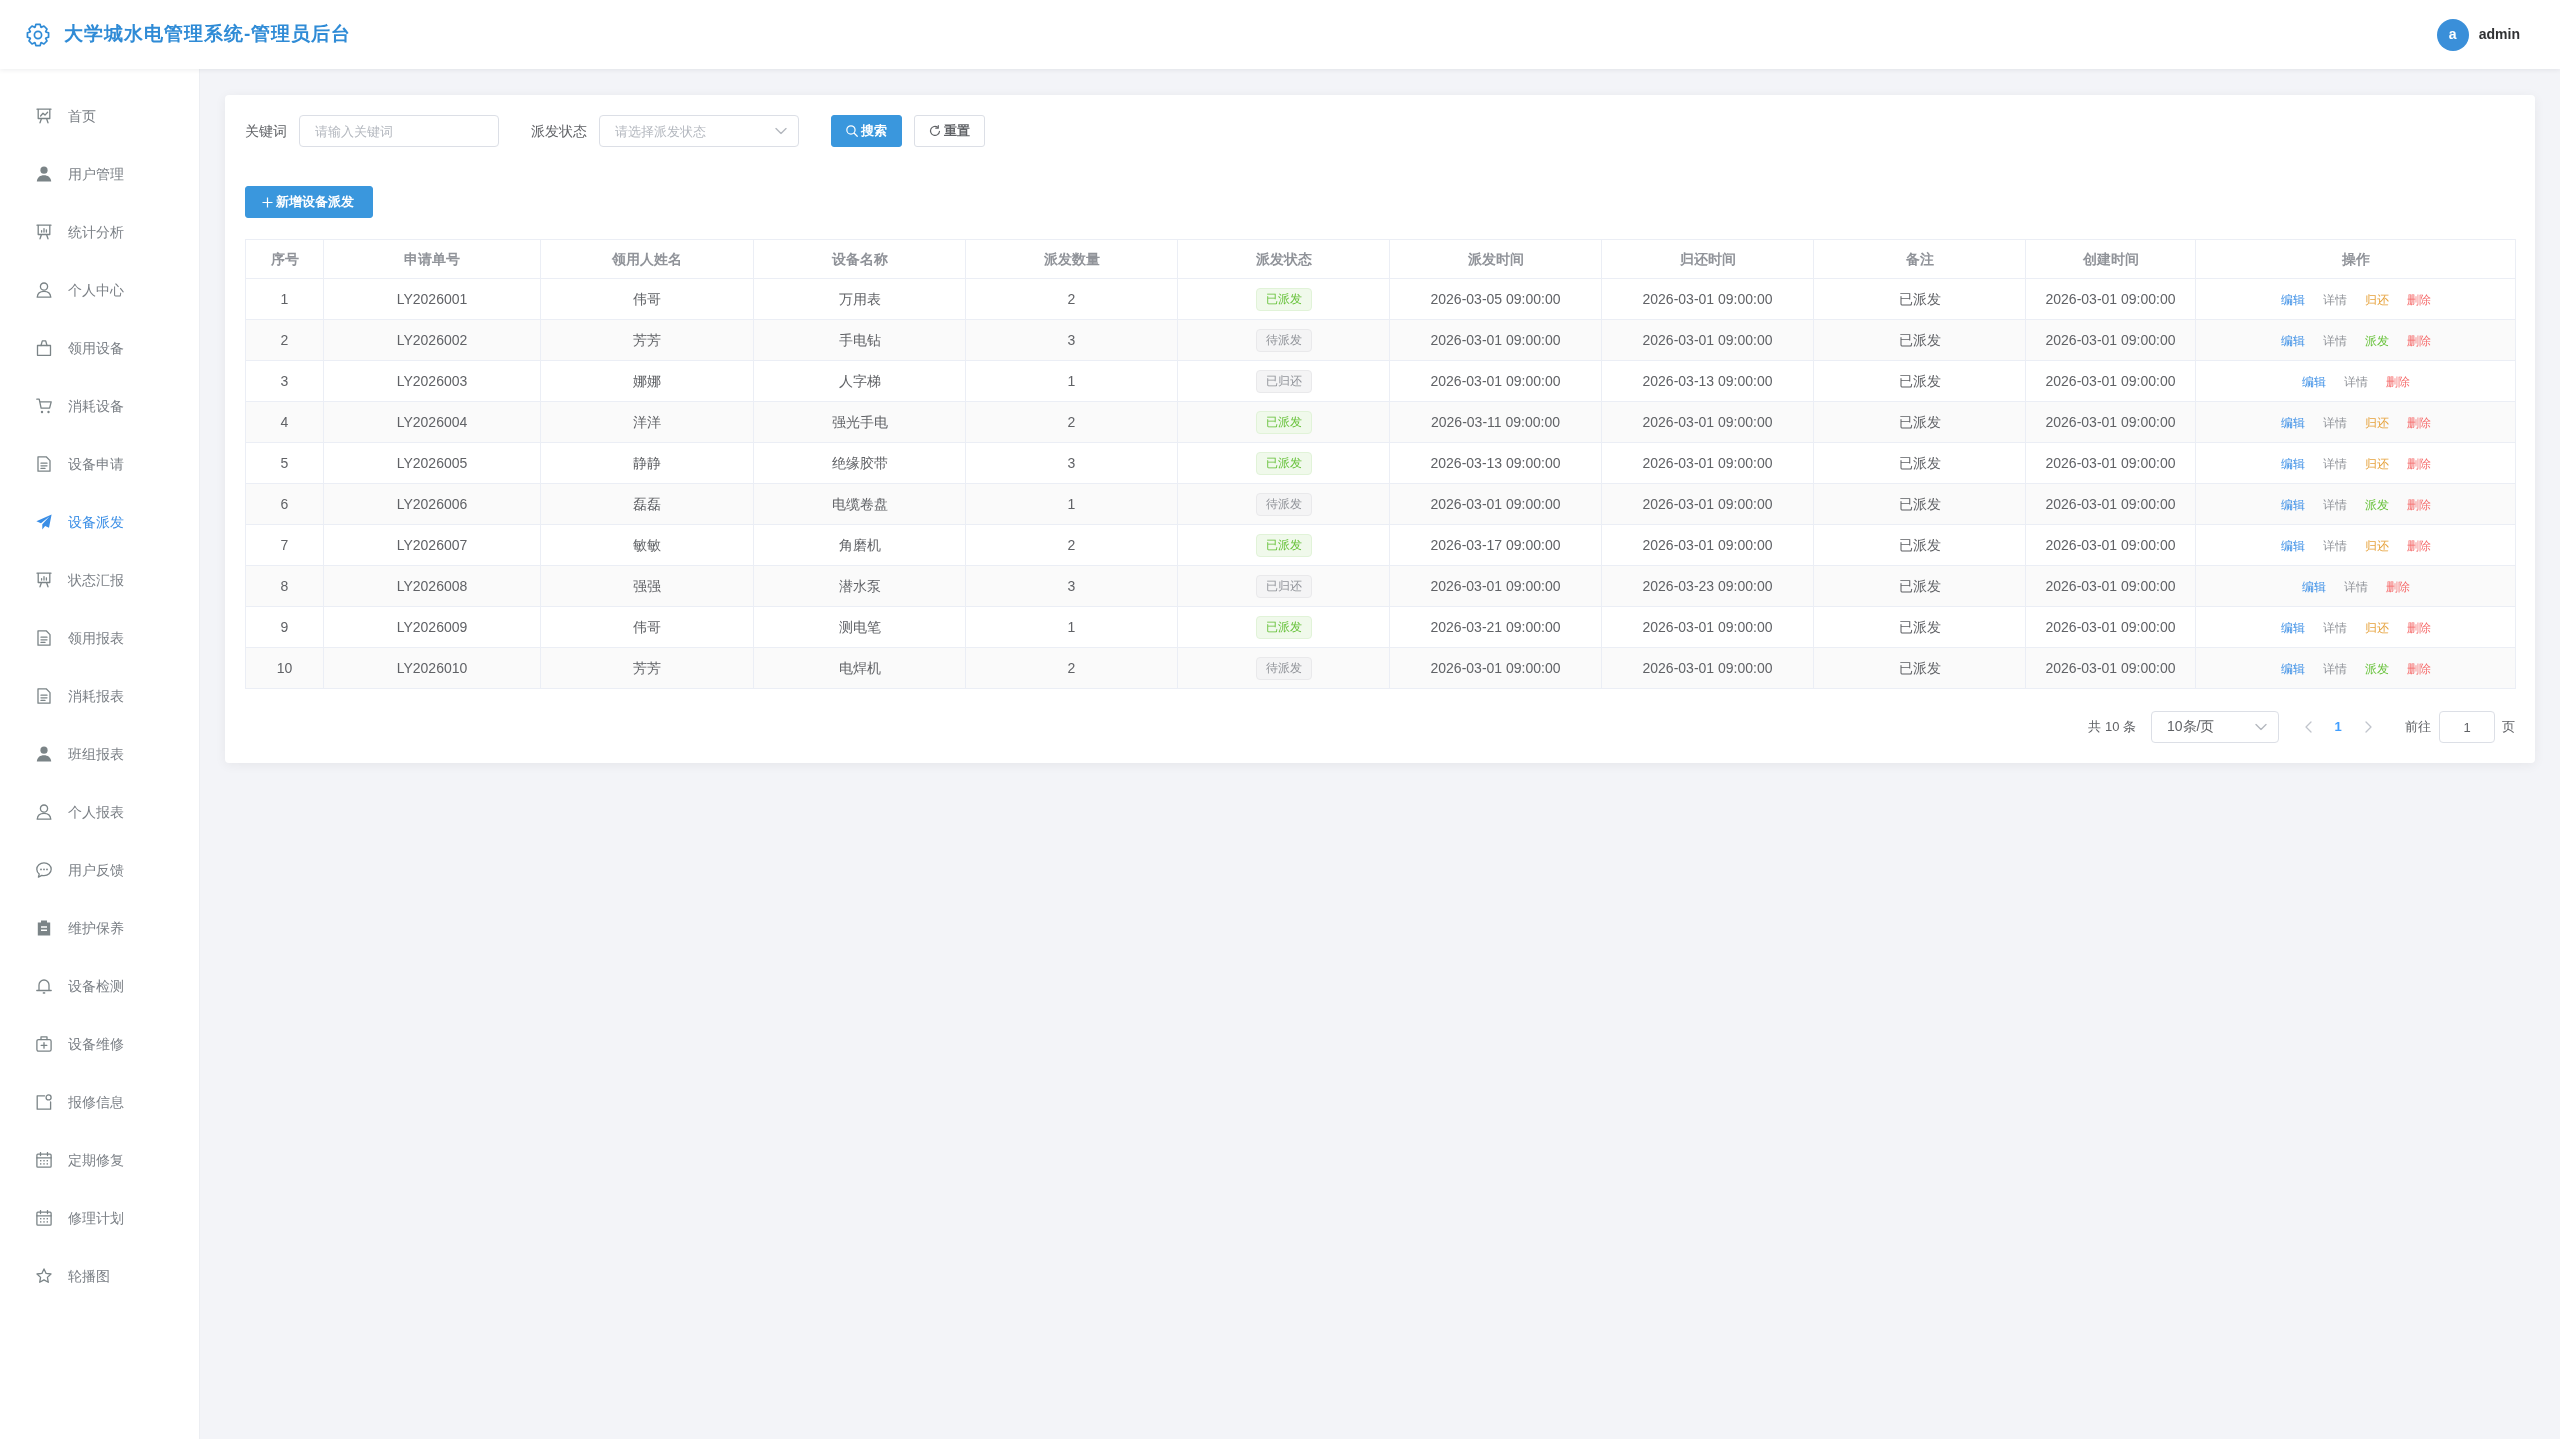  Describe the element at coordinates (99, 1160) in the screenshot. I see `sidebar-item: 定期修复` at that location.